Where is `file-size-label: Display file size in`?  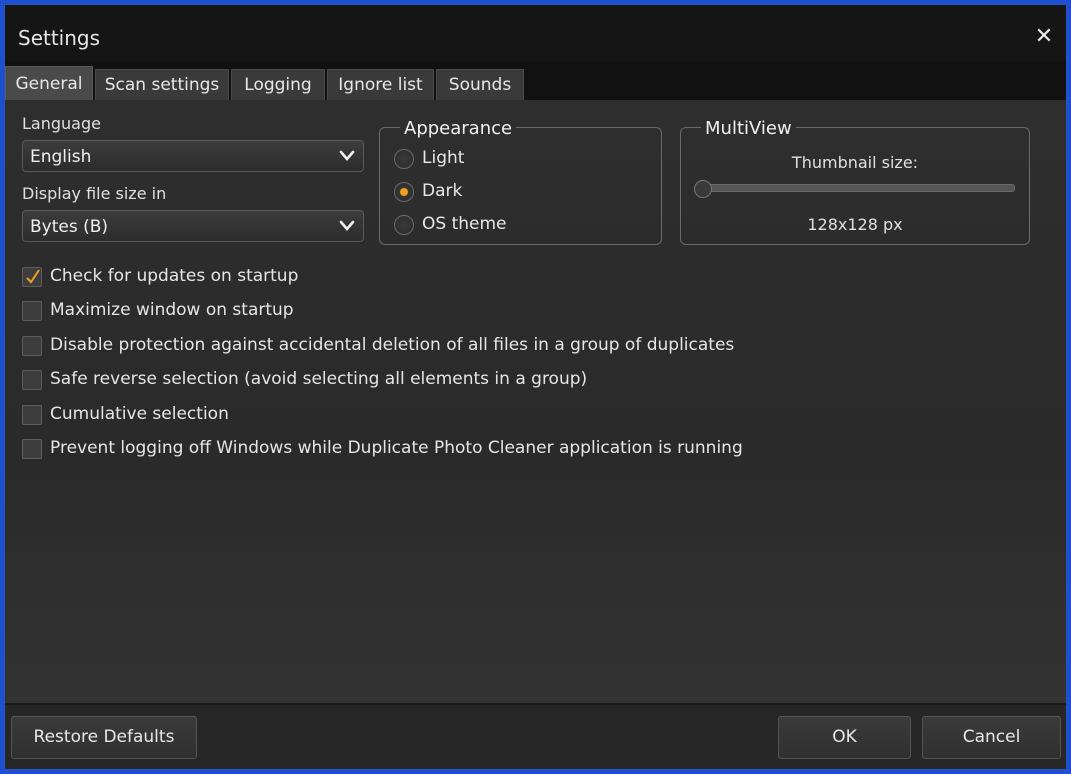 file-size-label: Display file size in is located at coordinates (94, 193).